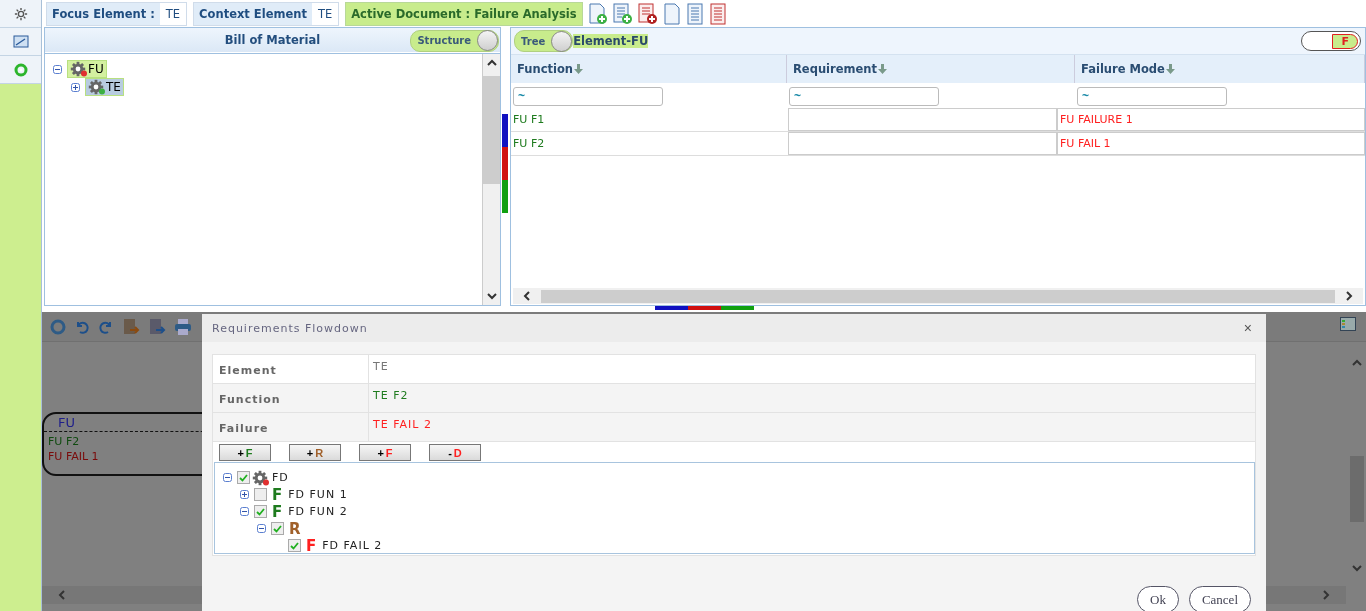  What do you see at coordinates (113, 87) in the screenshot?
I see `tree-label: TE` at bounding box center [113, 87].